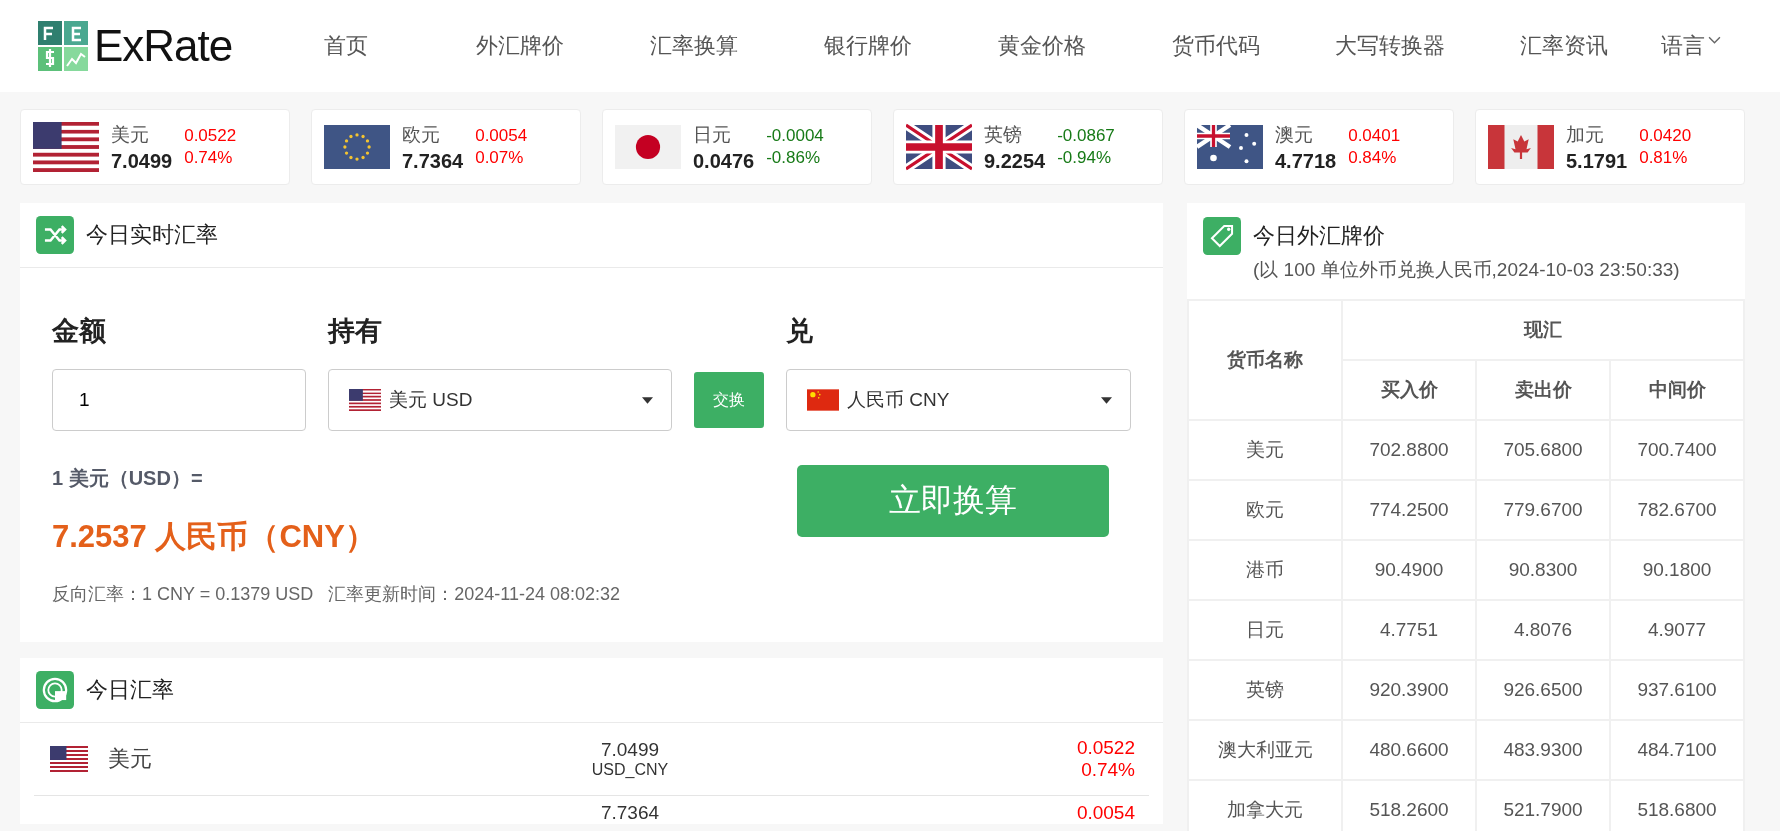  What do you see at coordinates (214, 537) in the screenshot?
I see `conversion-result: 7.2537 人民币（CNY）` at bounding box center [214, 537].